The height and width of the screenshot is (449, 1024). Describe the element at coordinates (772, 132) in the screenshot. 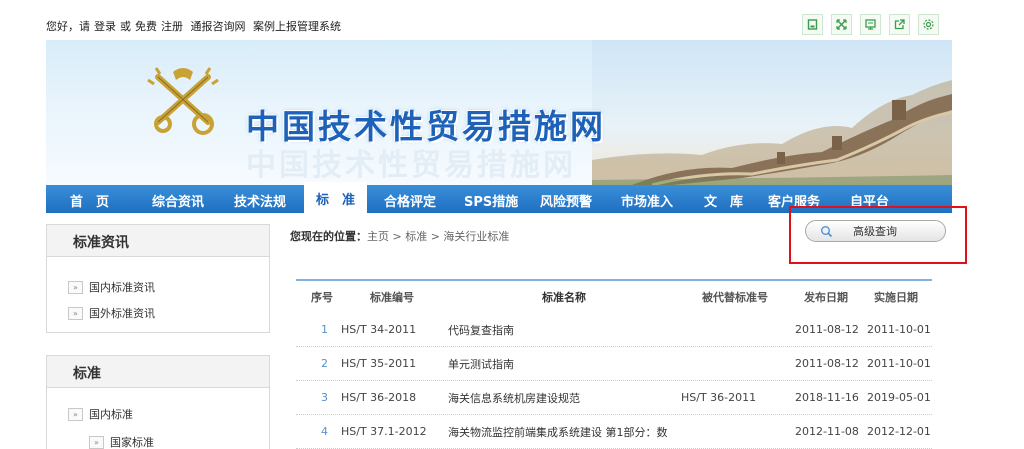

I see `great-wall-image` at that location.